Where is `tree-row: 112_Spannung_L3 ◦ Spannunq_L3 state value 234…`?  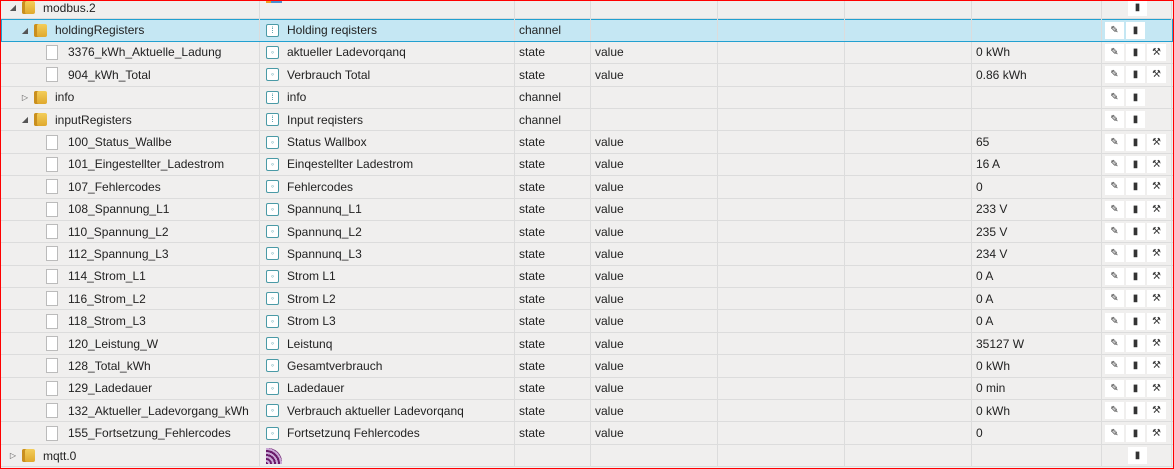 tree-row: 112_Spannung_L3 ◦ Spannunq_L3 state value 234… is located at coordinates (587, 254).